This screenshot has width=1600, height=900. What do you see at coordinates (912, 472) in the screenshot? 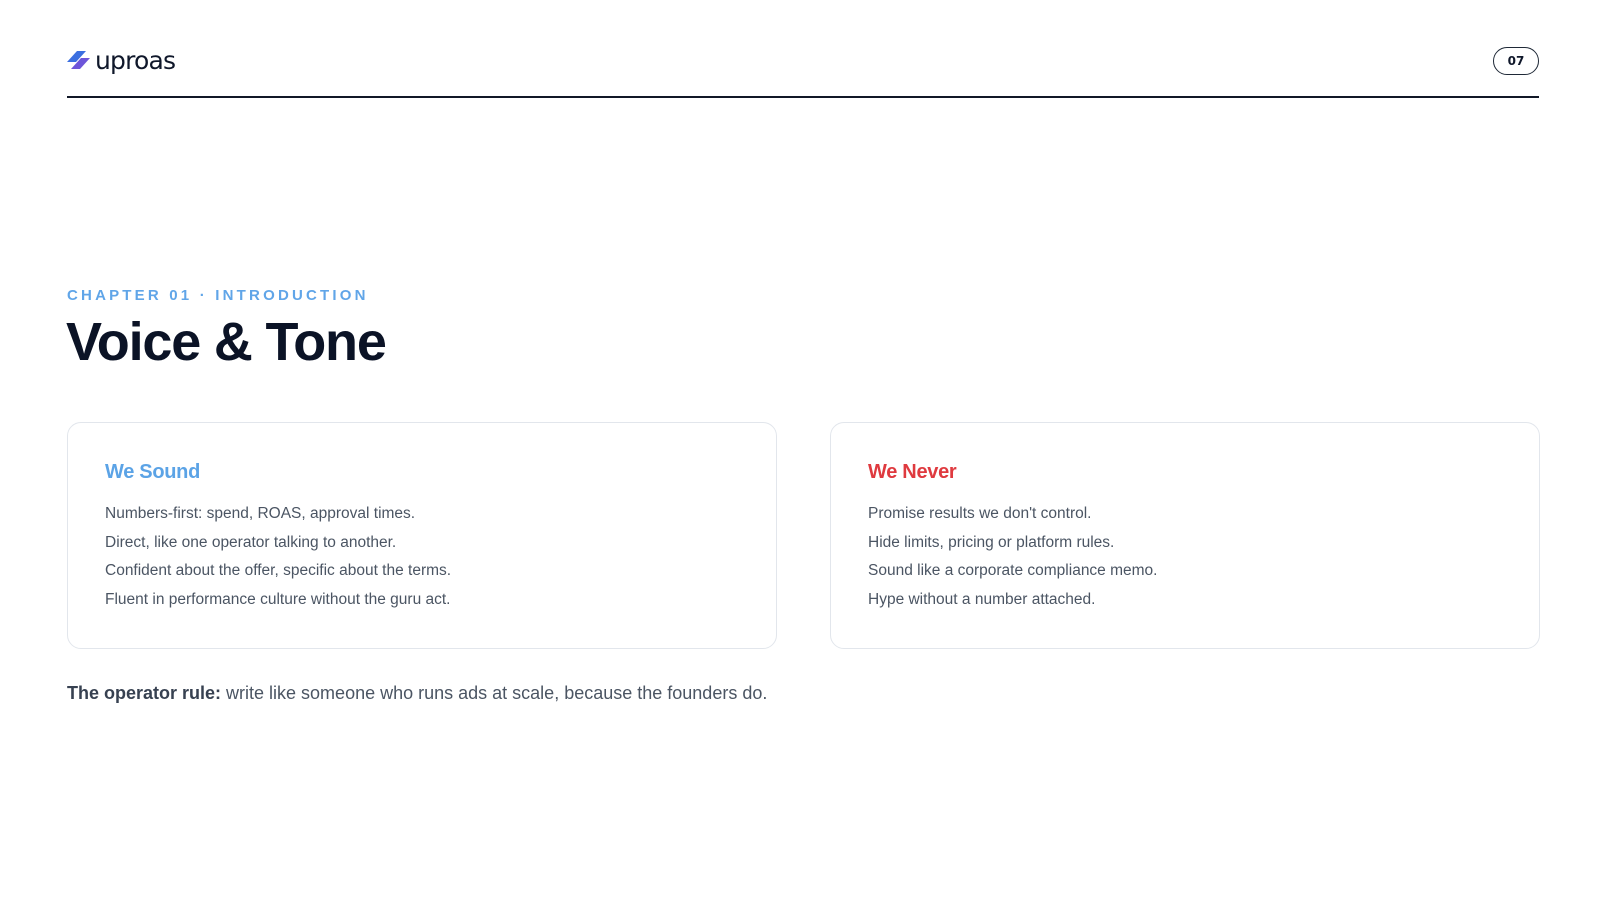
I see `we-never-title: We Never` at bounding box center [912, 472].